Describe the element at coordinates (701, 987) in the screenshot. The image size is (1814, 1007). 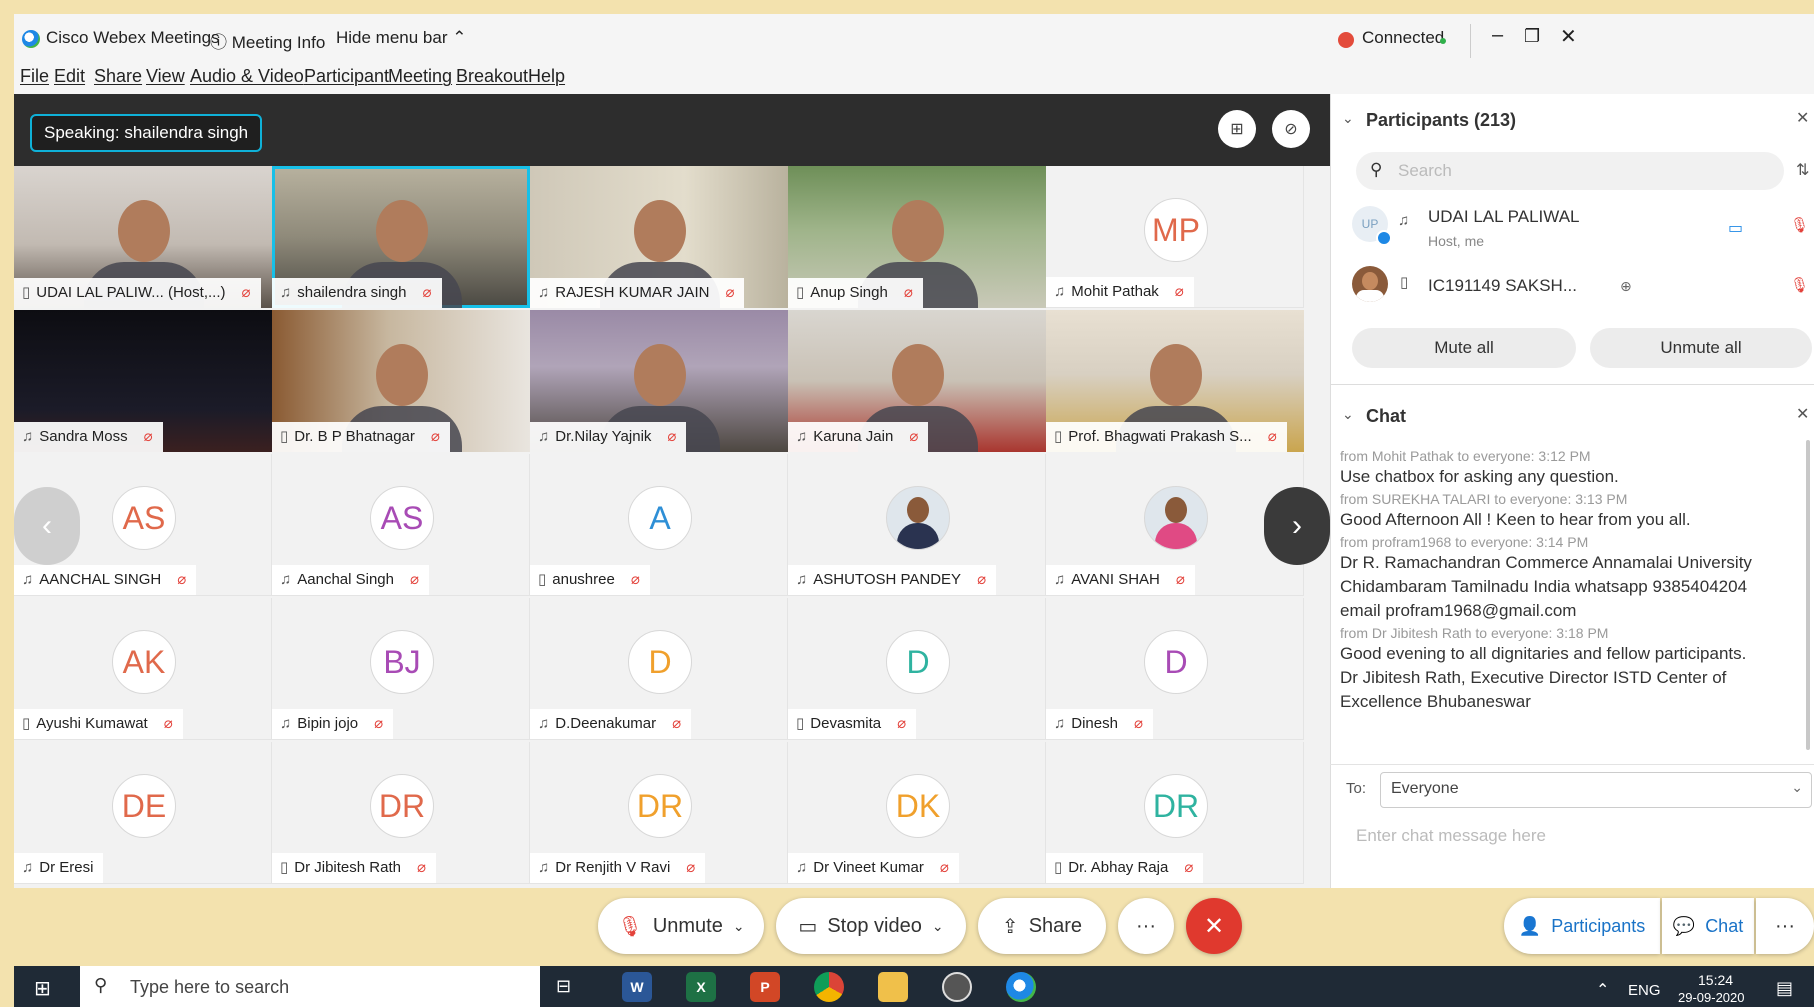
I see `excel-icon: X` at that location.